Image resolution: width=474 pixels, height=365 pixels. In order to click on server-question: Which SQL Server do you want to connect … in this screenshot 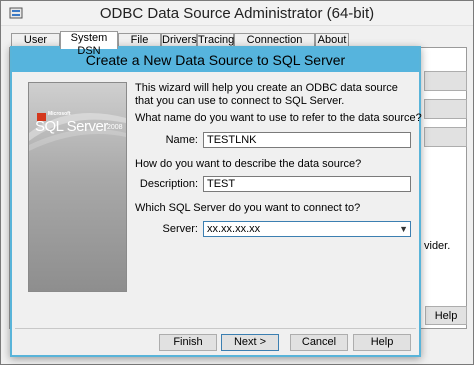, I will do `click(248, 208)`.